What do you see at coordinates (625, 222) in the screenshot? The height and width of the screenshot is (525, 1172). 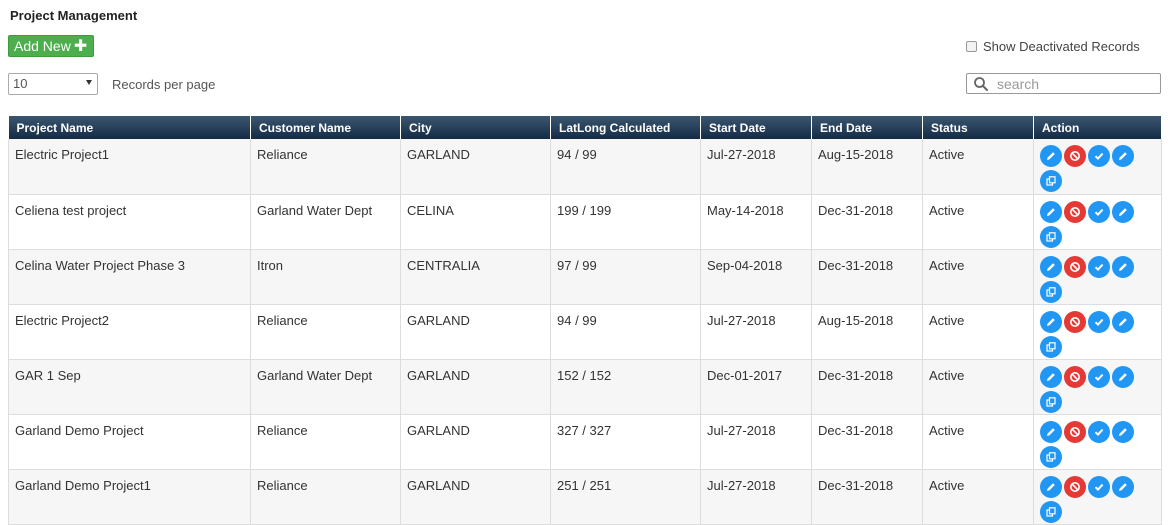 I see `latlong-cell: 199 / 199` at bounding box center [625, 222].